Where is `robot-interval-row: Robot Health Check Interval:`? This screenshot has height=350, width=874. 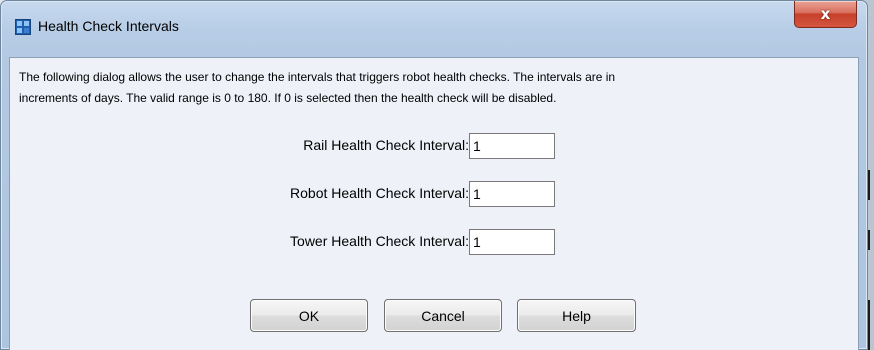
robot-interval-row: Robot Health Check Interval: is located at coordinates (435, 194).